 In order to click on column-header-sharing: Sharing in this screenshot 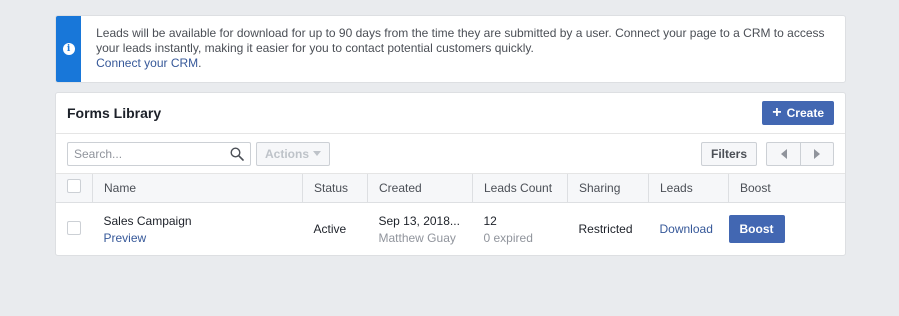, I will do `click(608, 188)`.